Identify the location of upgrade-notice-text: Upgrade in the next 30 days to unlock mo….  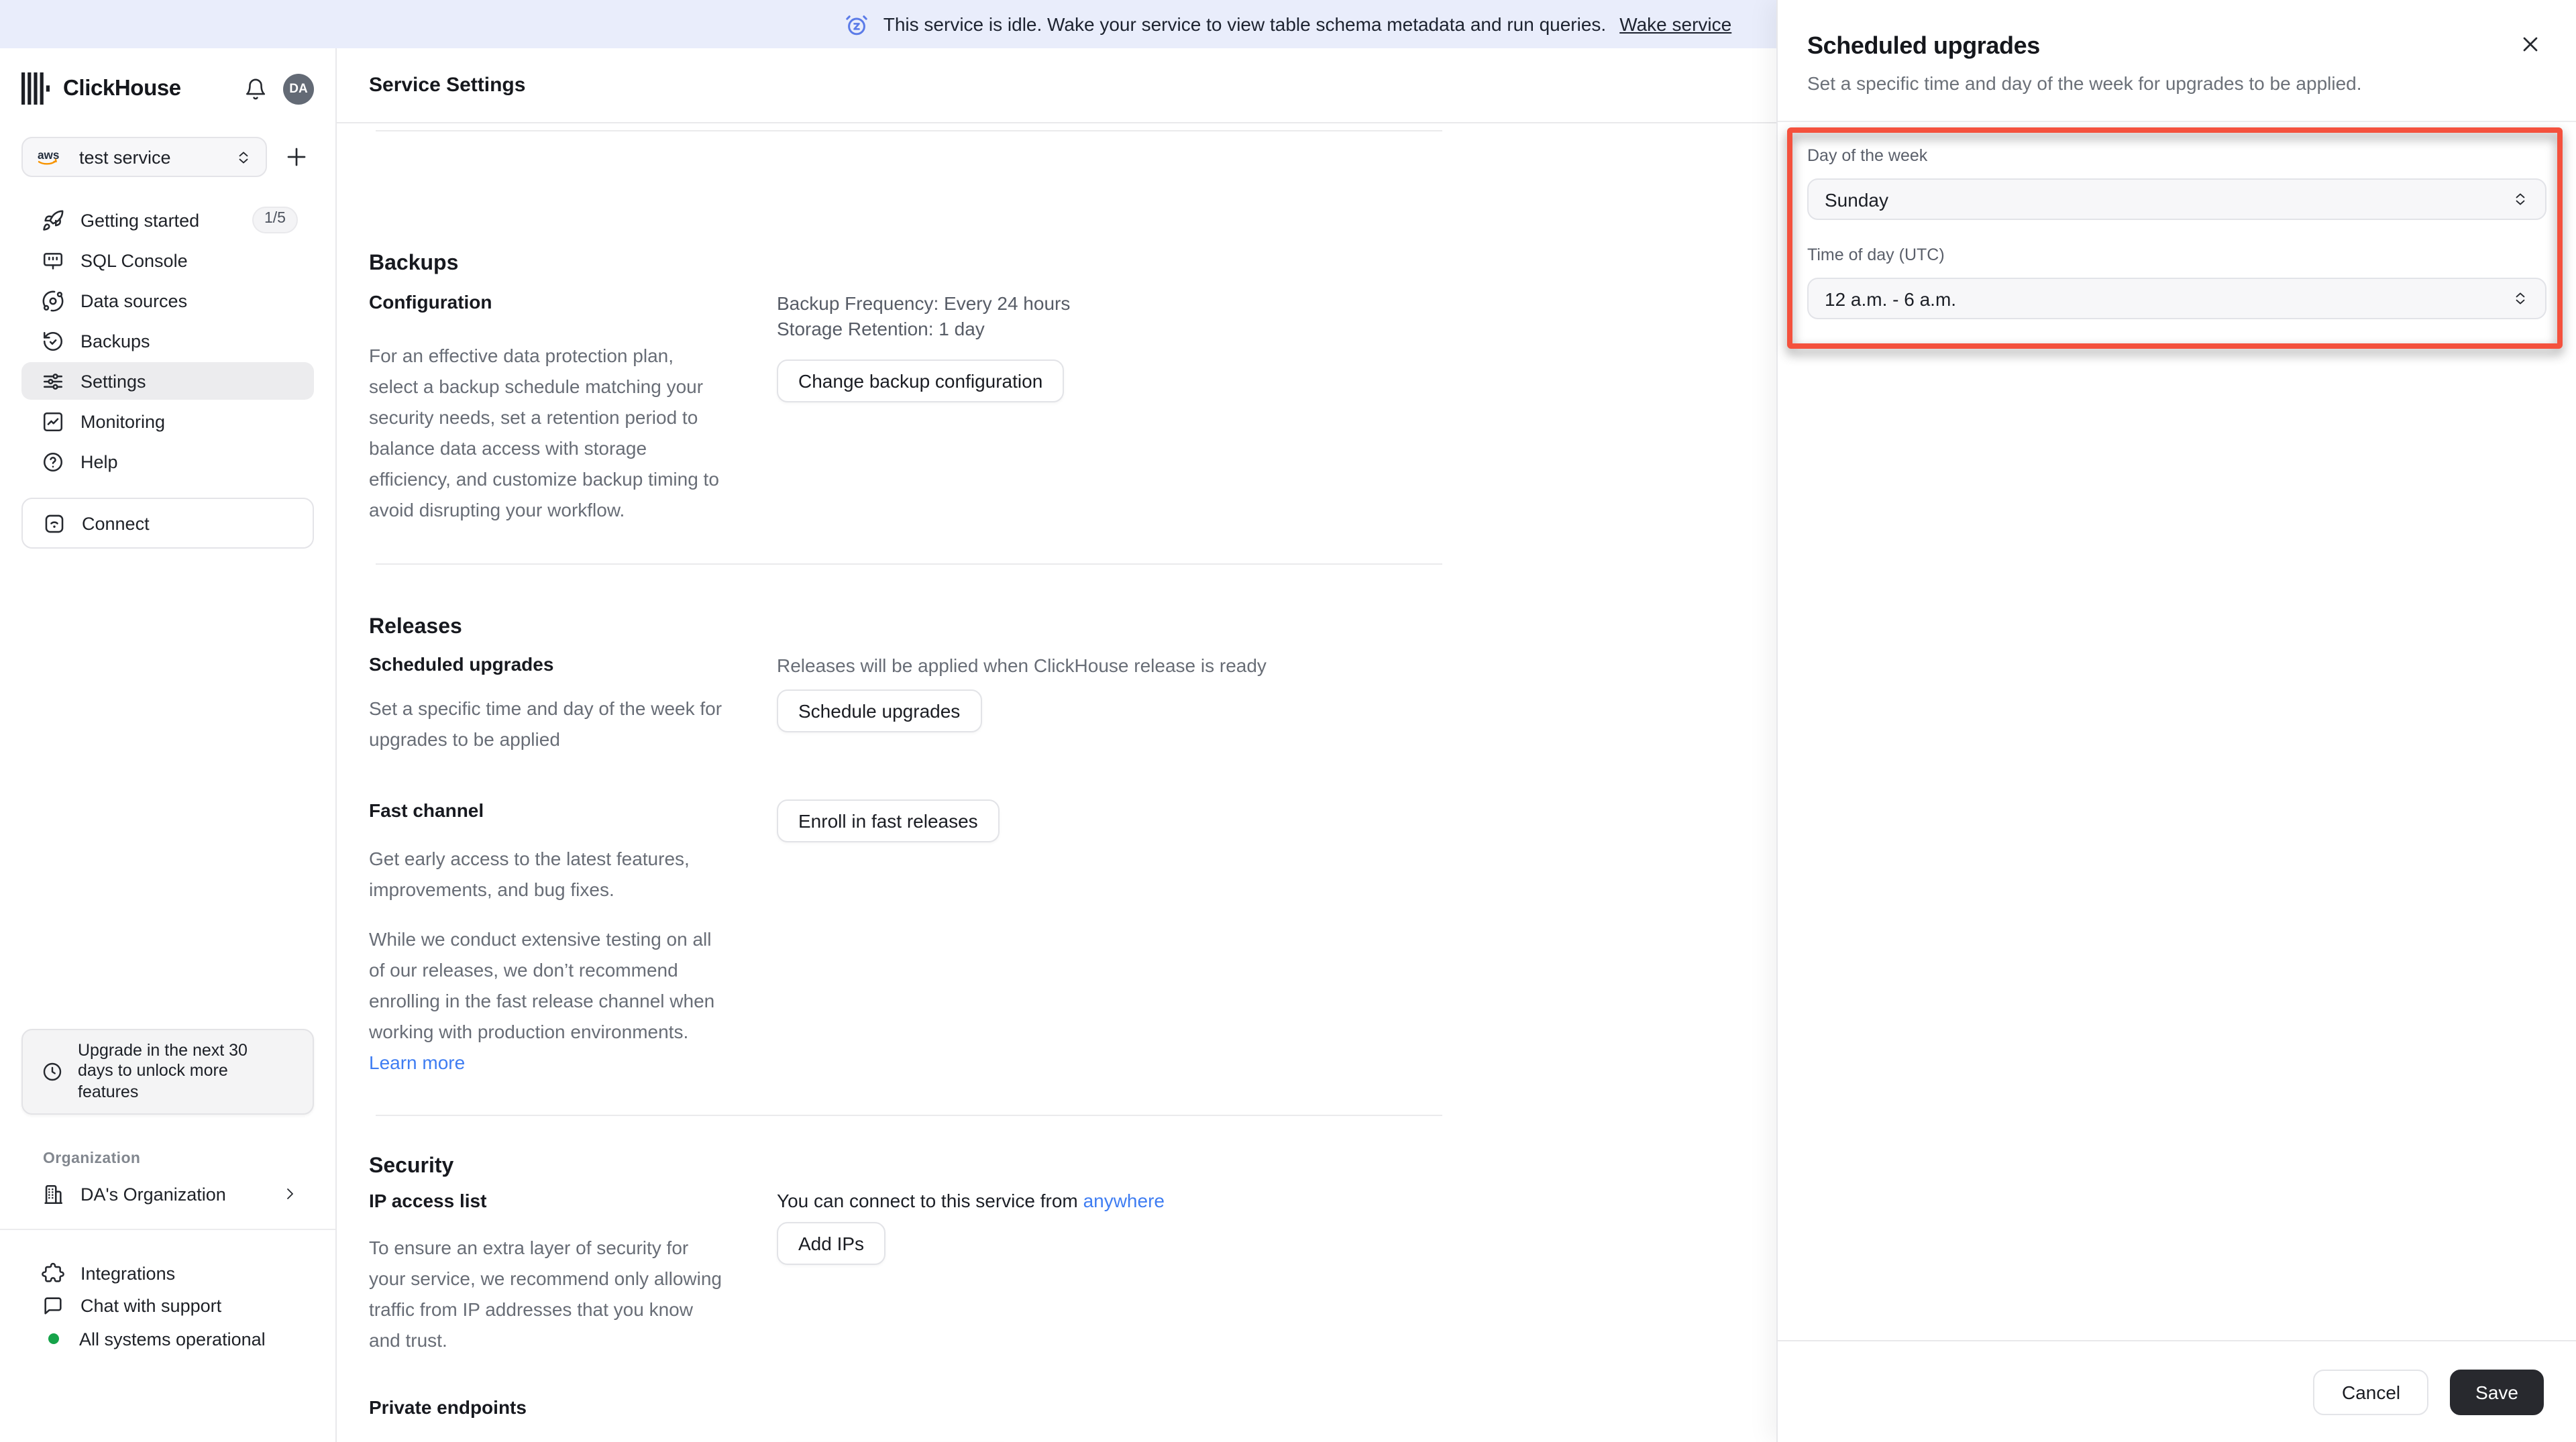
(163, 1070).